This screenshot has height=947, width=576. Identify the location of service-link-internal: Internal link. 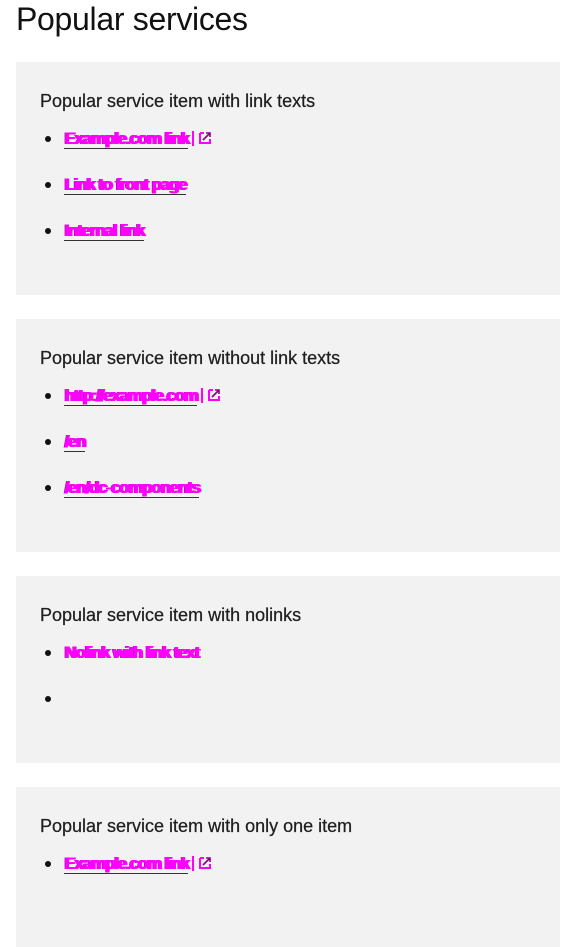
(104, 231).